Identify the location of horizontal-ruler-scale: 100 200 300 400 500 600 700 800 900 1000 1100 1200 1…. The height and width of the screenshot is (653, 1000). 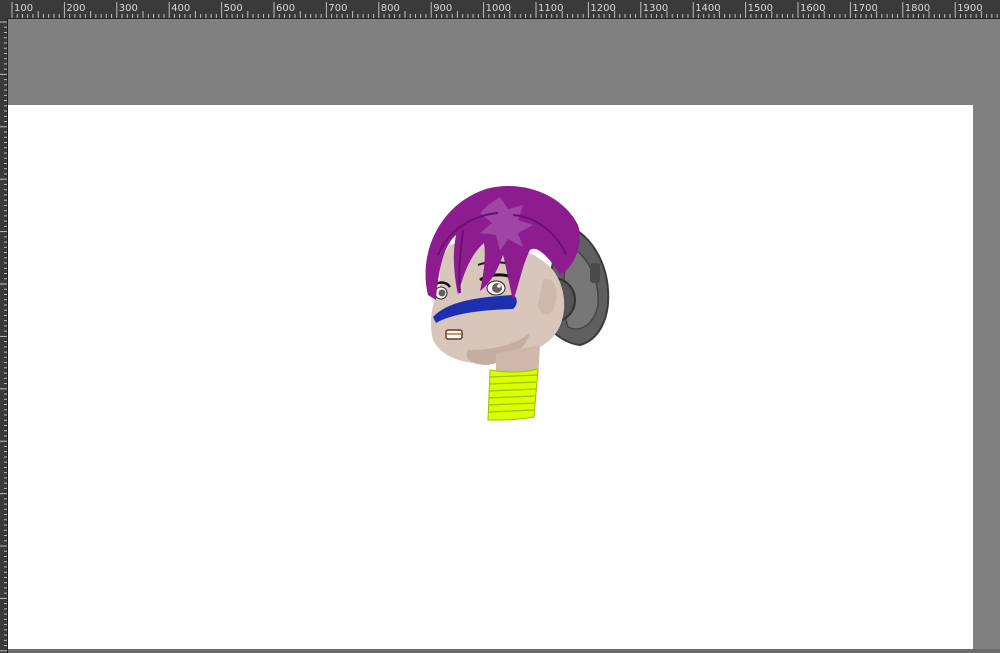
(504, 10).